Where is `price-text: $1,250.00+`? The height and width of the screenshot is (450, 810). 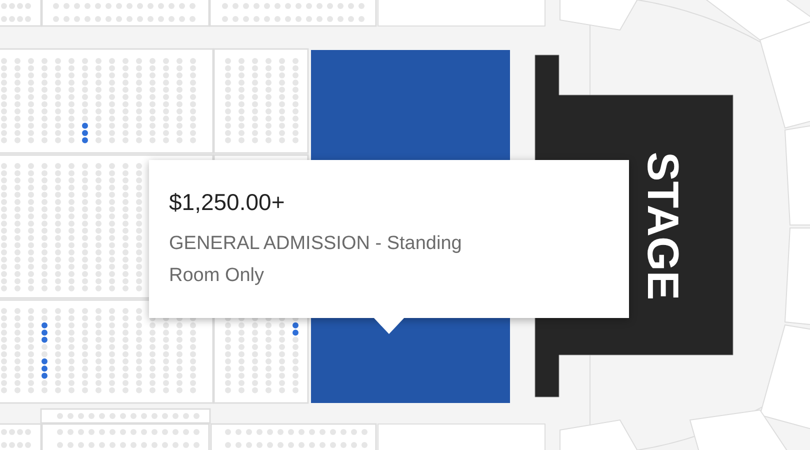 price-text: $1,250.00+ is located at coordinates (227, 202).